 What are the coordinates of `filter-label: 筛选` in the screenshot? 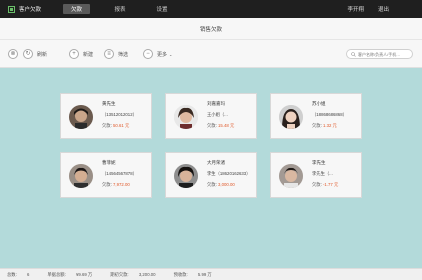 It's located at (123, 54).